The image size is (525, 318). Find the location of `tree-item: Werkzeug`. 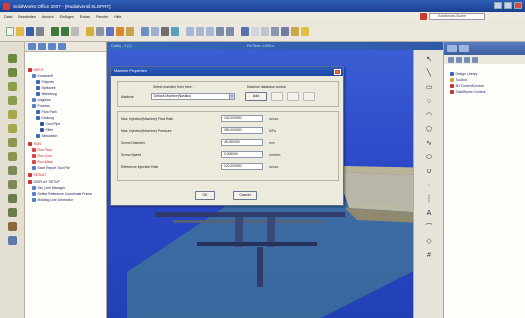

tree-item: Werkzeug is located at coordinates (46, 94).